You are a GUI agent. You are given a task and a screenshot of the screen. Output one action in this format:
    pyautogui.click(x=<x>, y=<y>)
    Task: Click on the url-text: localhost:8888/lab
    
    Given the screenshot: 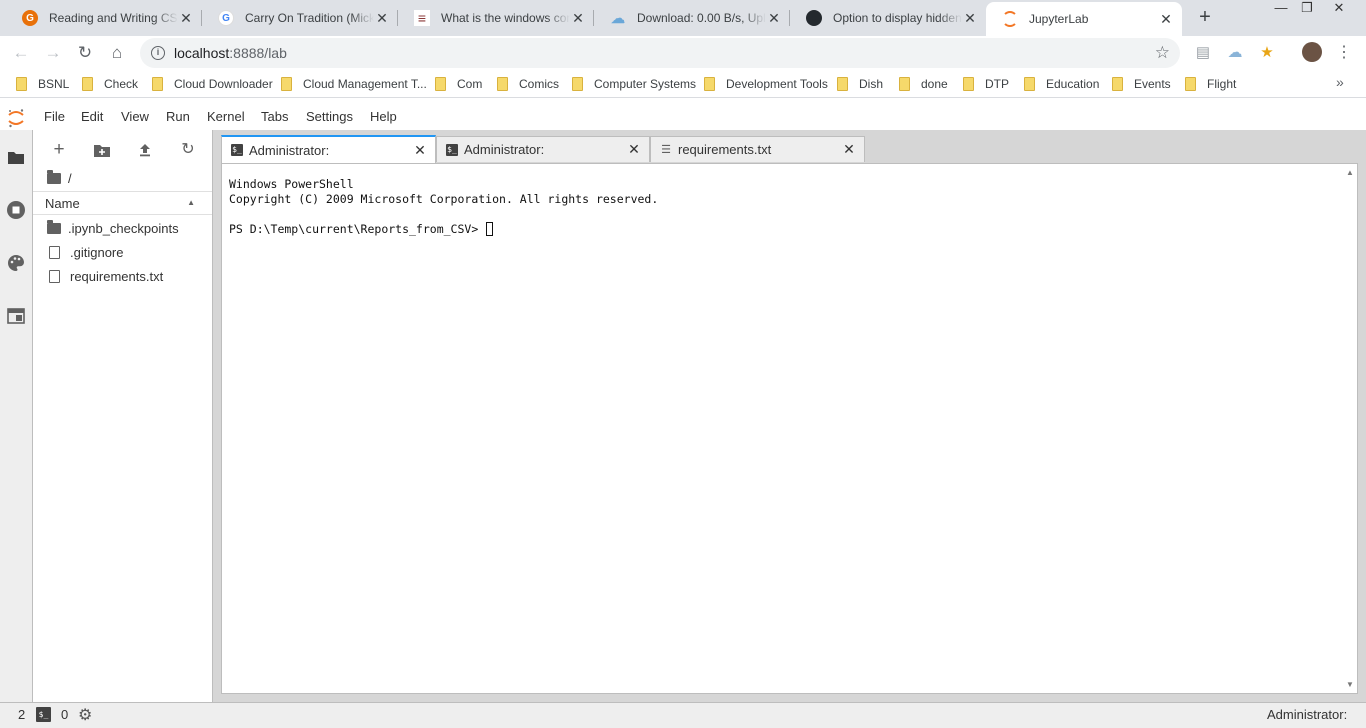 What is the action you would take?
    pyautogui.click(x=230, y=53)
    